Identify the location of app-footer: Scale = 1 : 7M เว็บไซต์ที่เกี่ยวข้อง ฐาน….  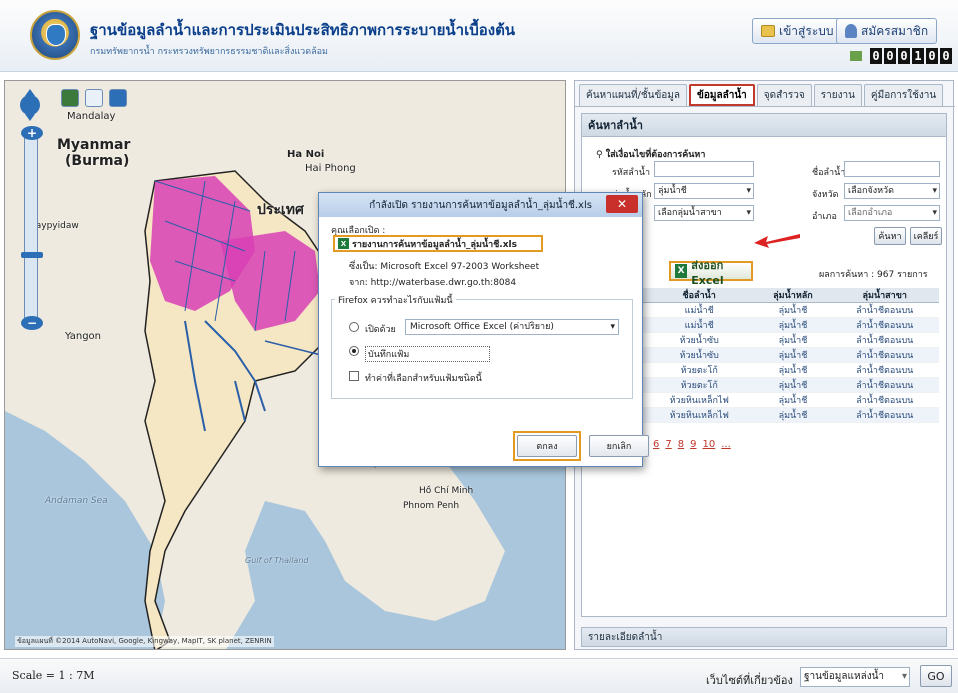
(479, 675).